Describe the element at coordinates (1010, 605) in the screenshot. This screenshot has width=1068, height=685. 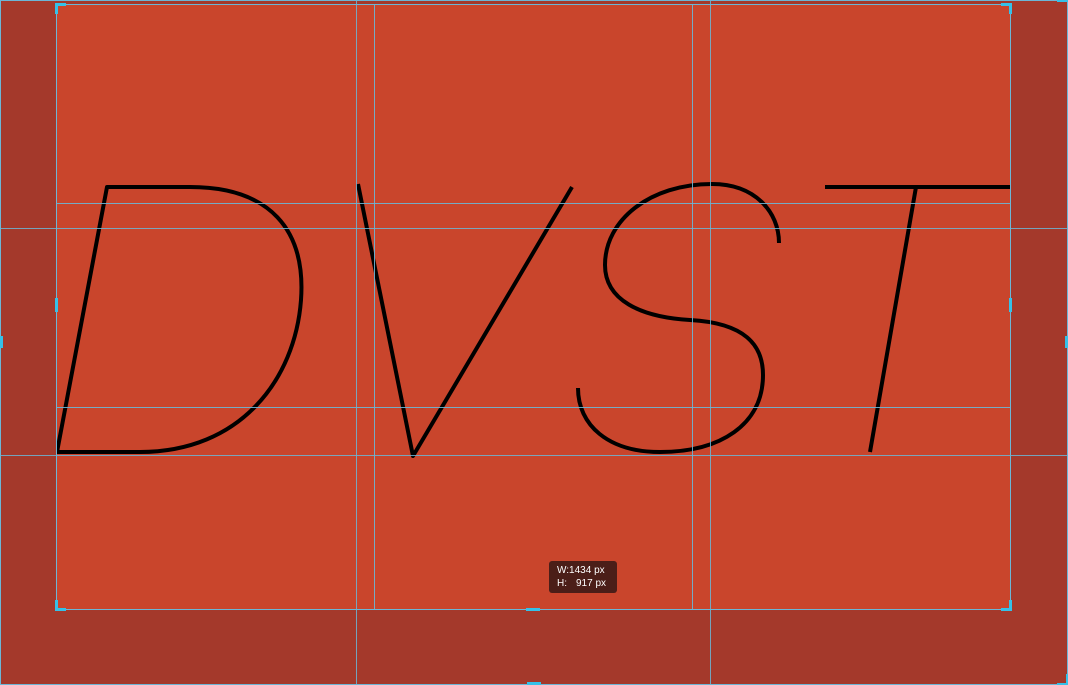
I see `crop-handle-bottom-right-v` at that location.